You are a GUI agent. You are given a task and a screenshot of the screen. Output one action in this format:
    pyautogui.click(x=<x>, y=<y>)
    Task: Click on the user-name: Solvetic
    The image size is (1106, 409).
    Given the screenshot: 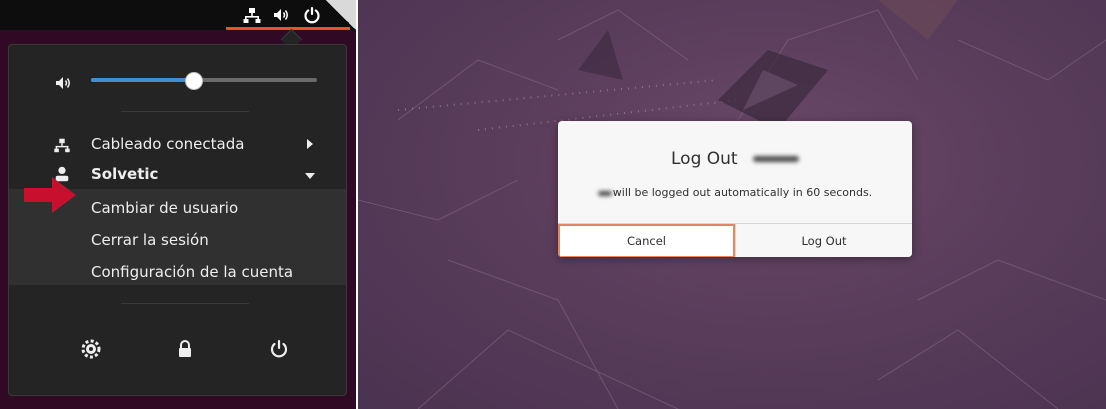 What is the action you would take?
    pyautogui.click(x=125, y=174)
    